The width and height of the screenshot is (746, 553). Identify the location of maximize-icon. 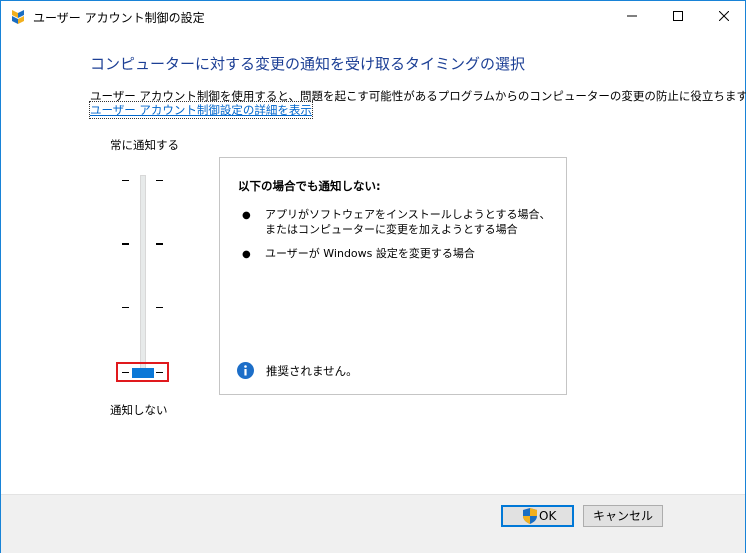
(678, 16).